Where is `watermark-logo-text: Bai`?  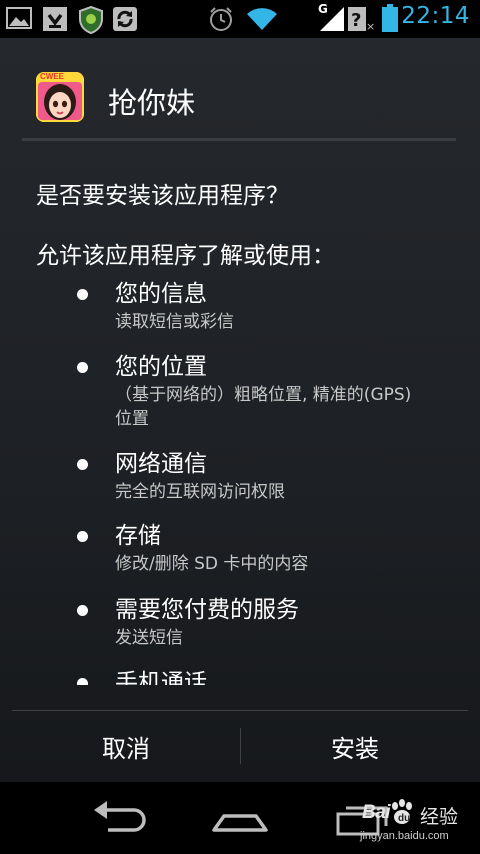 watermark-logo-text: Bai is located at coordinates (376, 812).